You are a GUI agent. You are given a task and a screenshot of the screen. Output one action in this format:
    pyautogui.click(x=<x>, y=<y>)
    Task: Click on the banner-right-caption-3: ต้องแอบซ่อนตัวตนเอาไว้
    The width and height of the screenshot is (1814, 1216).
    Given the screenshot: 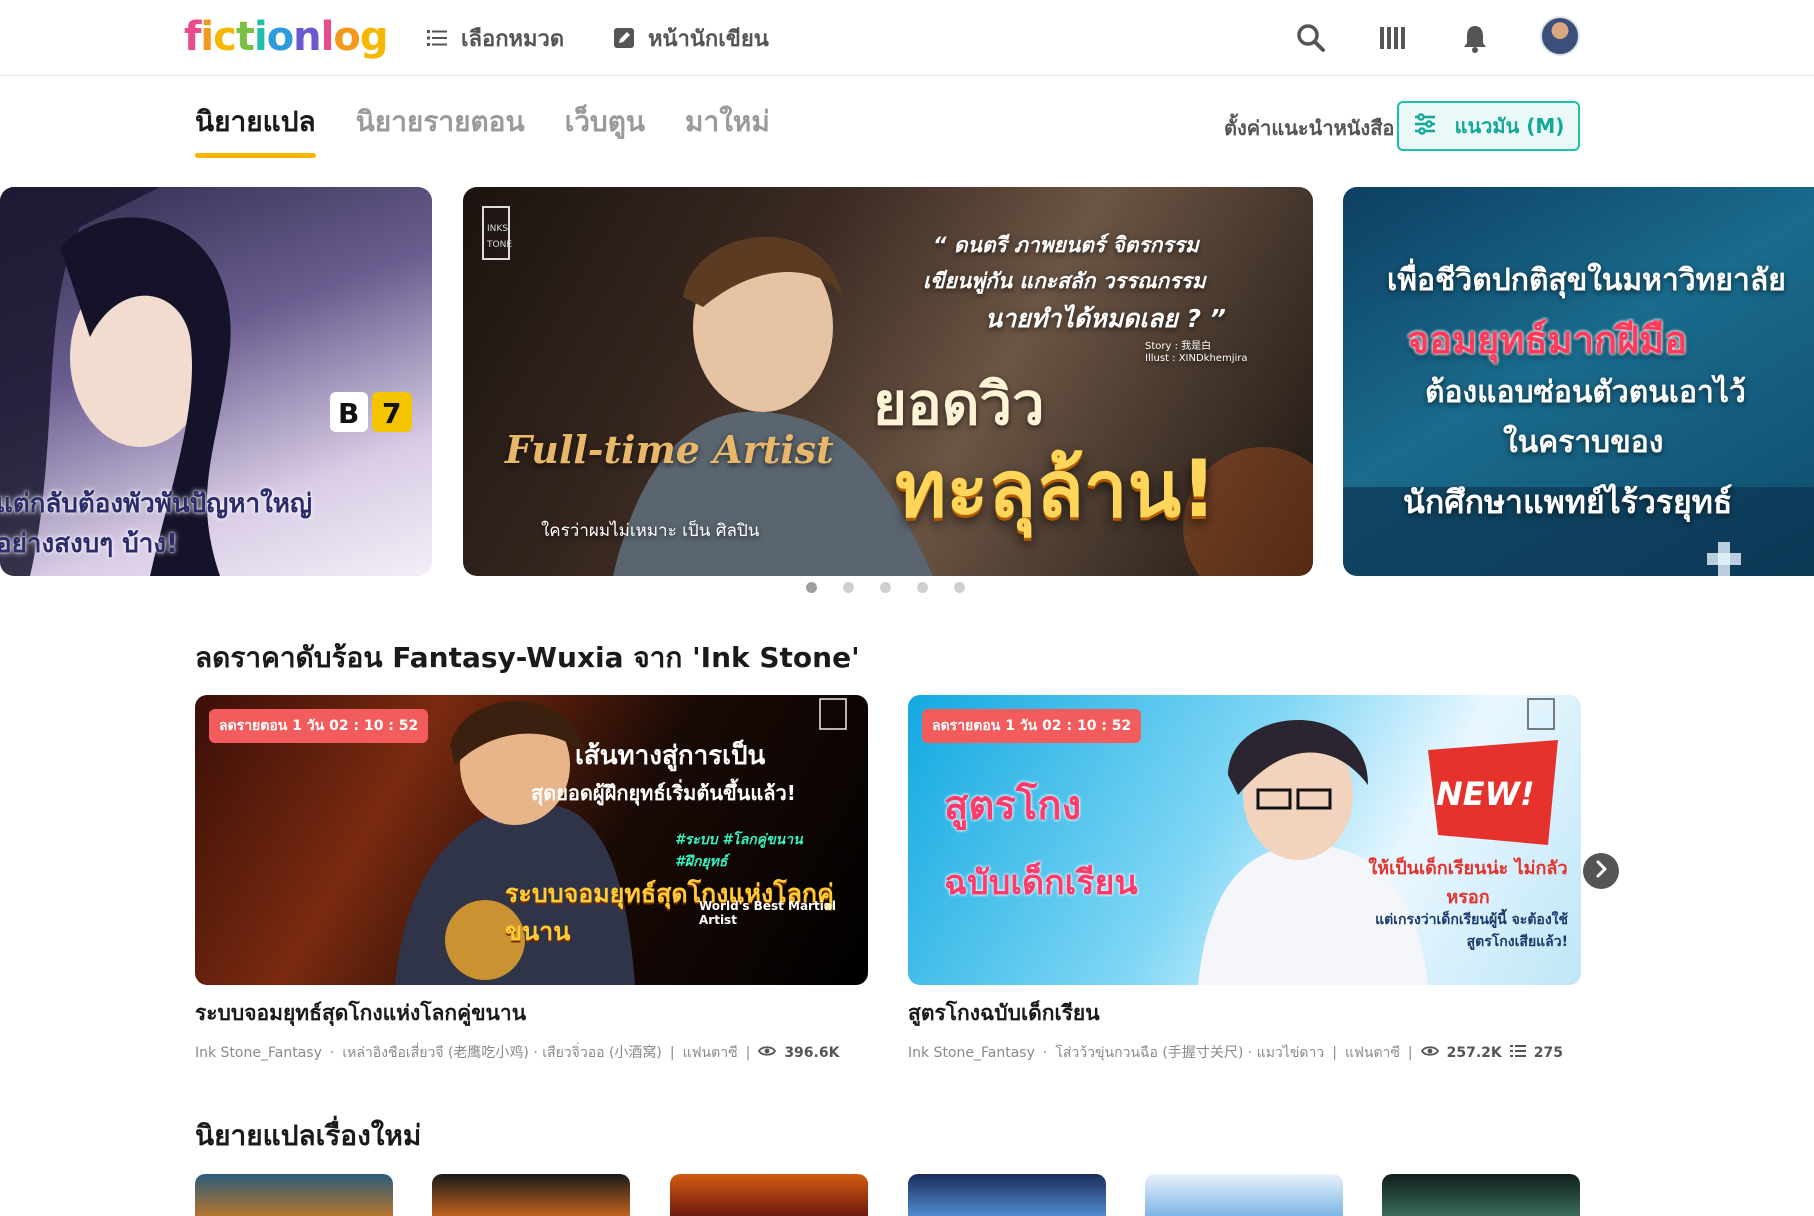 What is the action you would take?
    pyautogui.click(x=1585, y=392)
    